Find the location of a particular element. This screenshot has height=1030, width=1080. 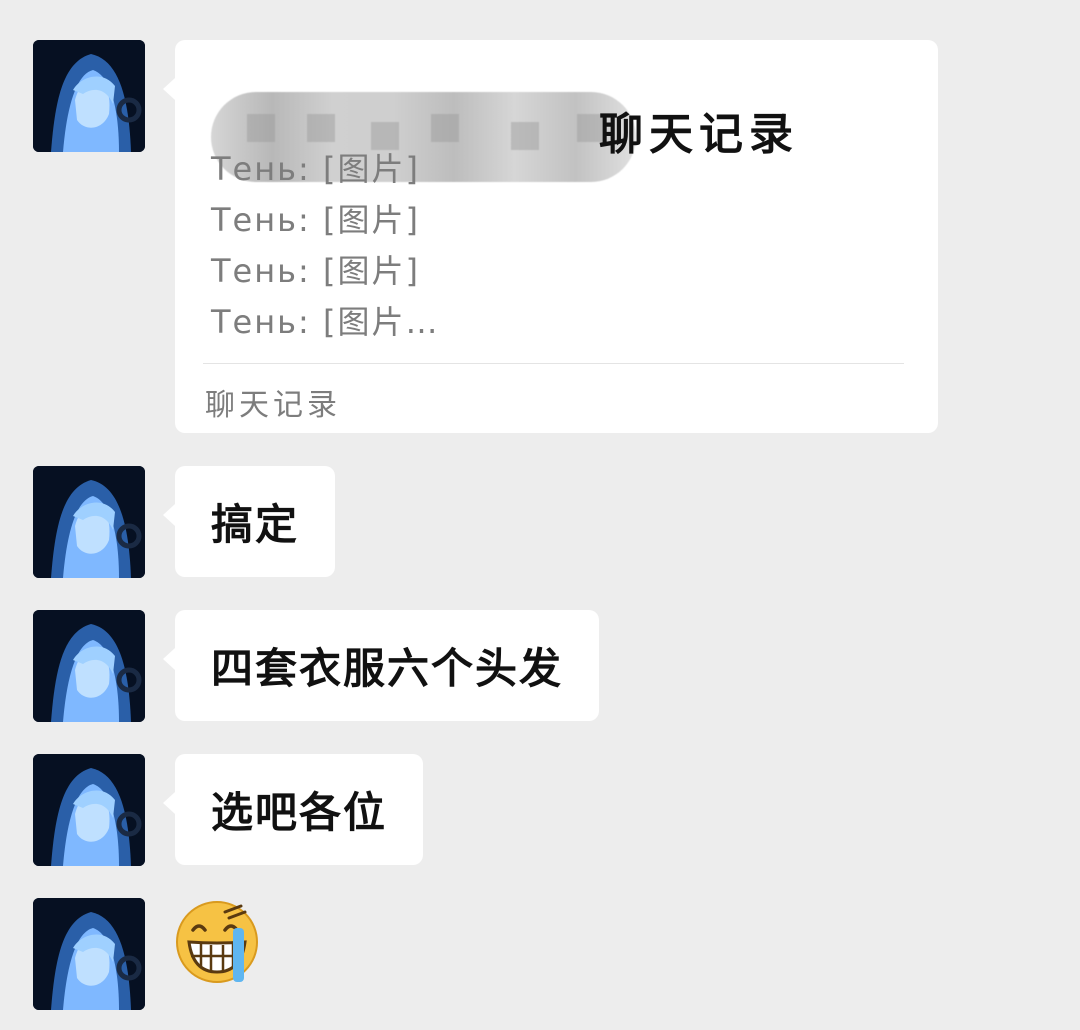

message-bubble: 搞定 is located at coordinates (249, 521).